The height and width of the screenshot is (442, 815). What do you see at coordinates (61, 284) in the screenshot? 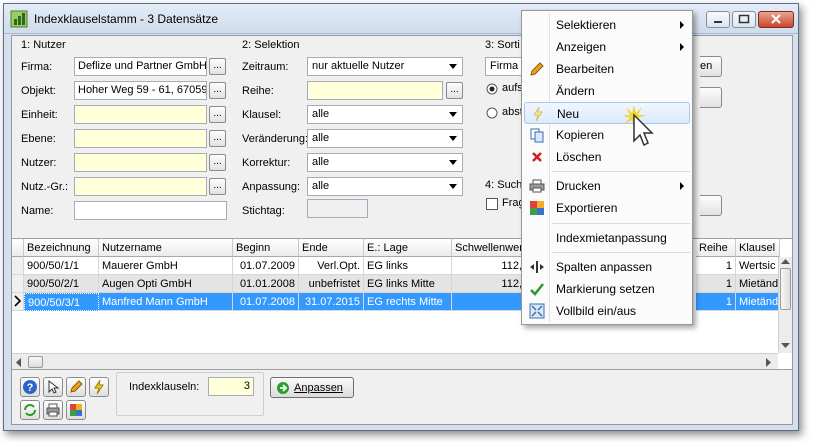
I see `cell-bezeichnung: 900/50/2/1` at bounding box center [61, 284].